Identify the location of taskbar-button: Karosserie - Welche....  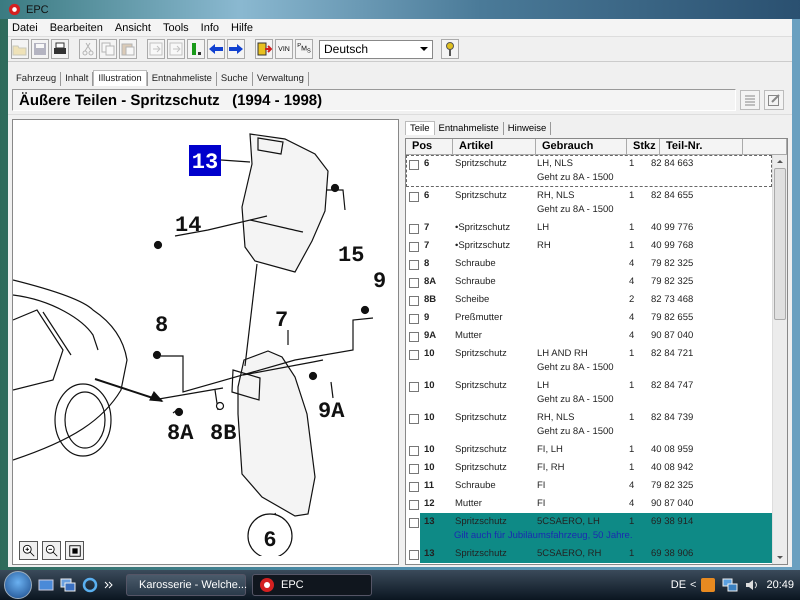
(186, 585).